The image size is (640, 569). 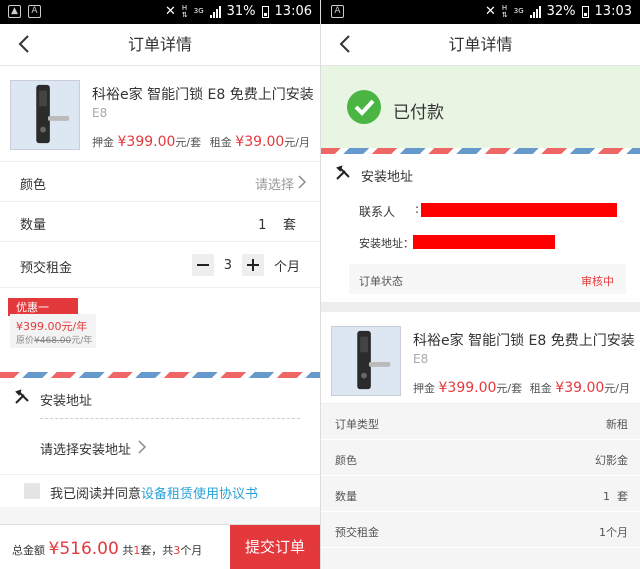 I want to click on color-selector: 颜色 请选择, so click(x=160, y=182).